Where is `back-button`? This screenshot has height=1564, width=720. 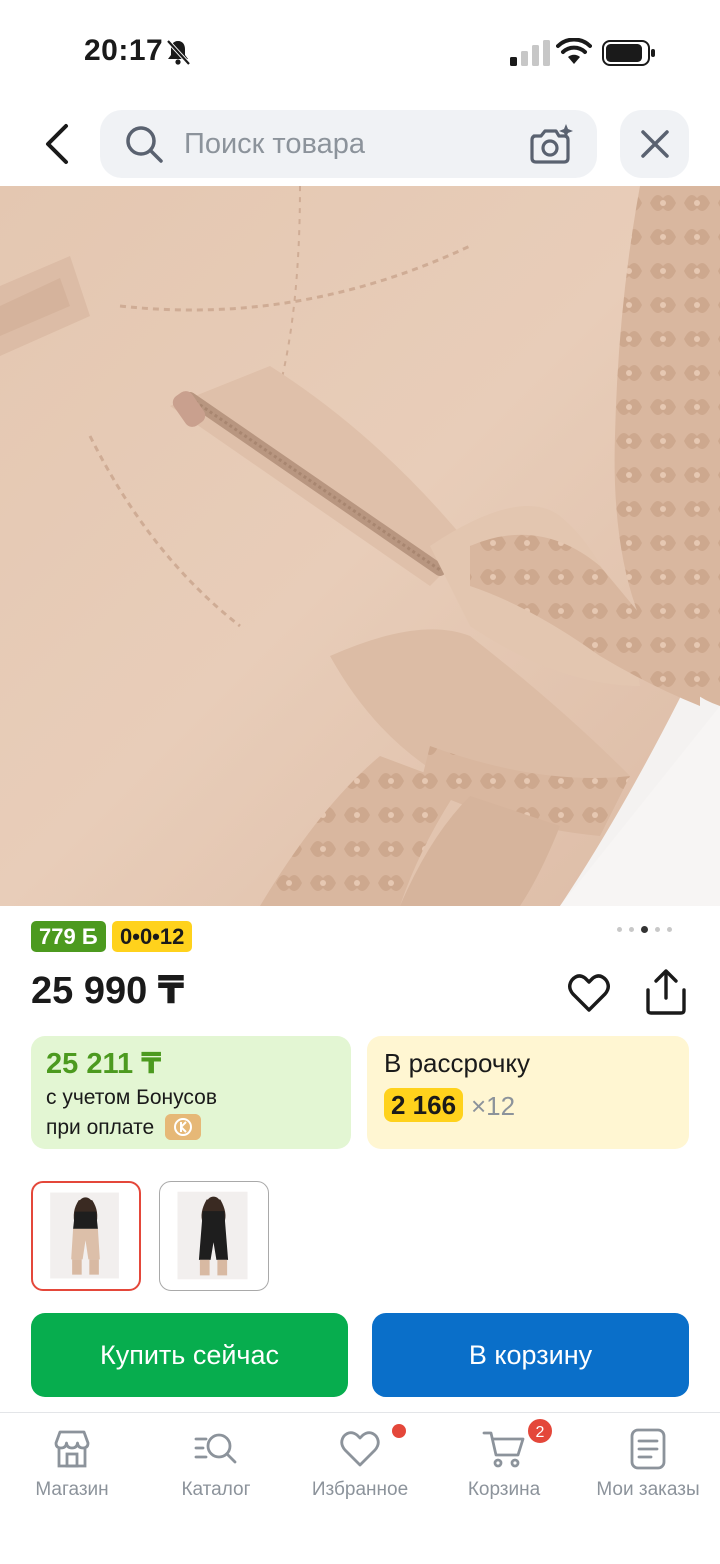
back-button is located at coordinates (56, 144).